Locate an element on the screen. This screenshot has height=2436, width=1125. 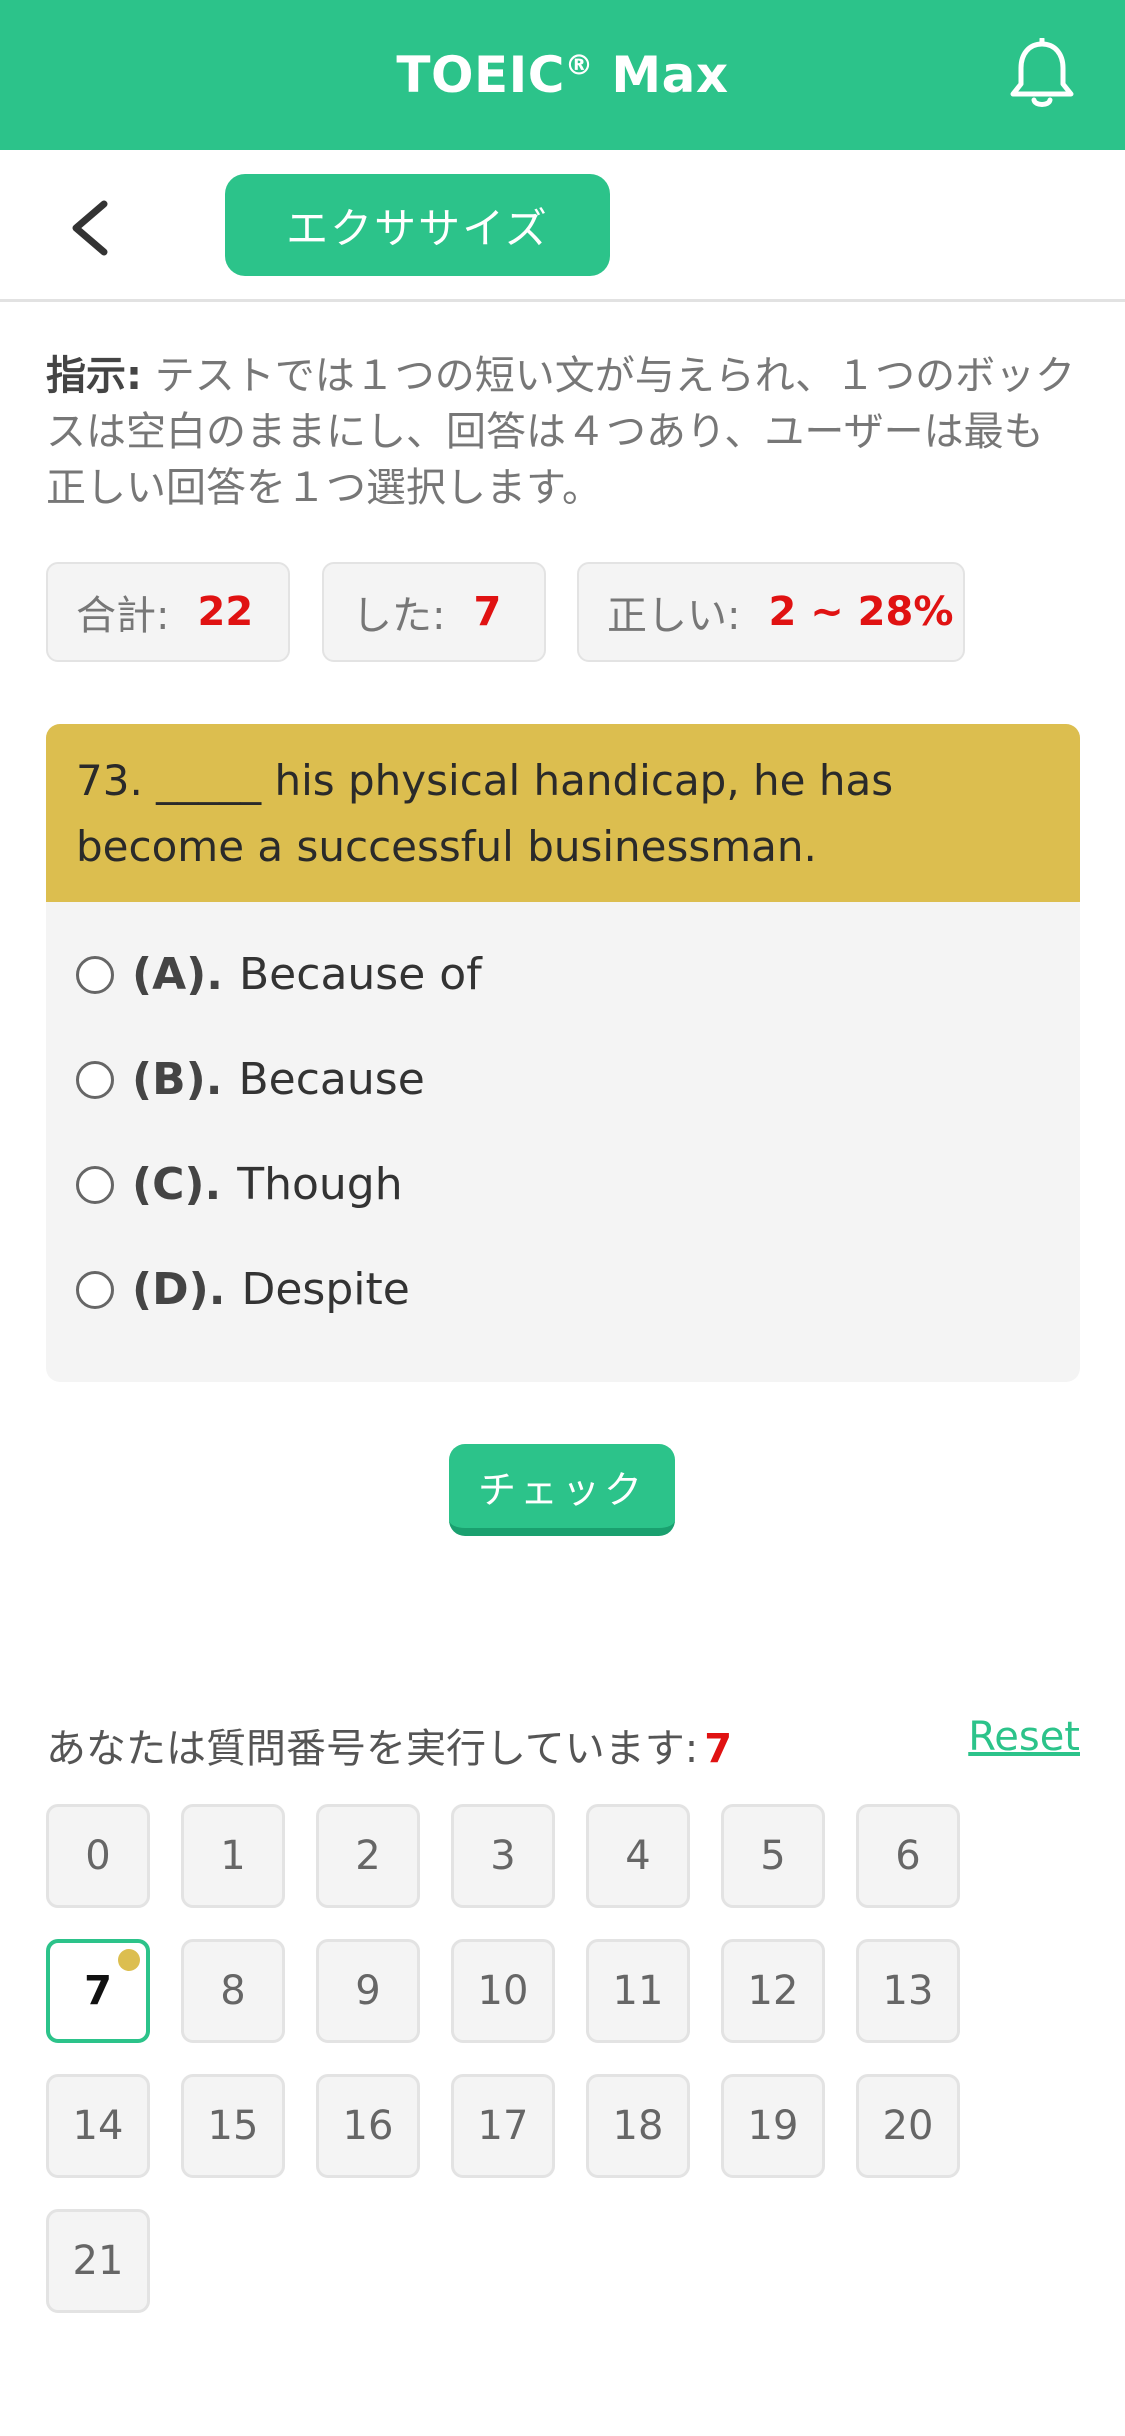
question-number-button: 7 is located at coordinates (98, 1991).